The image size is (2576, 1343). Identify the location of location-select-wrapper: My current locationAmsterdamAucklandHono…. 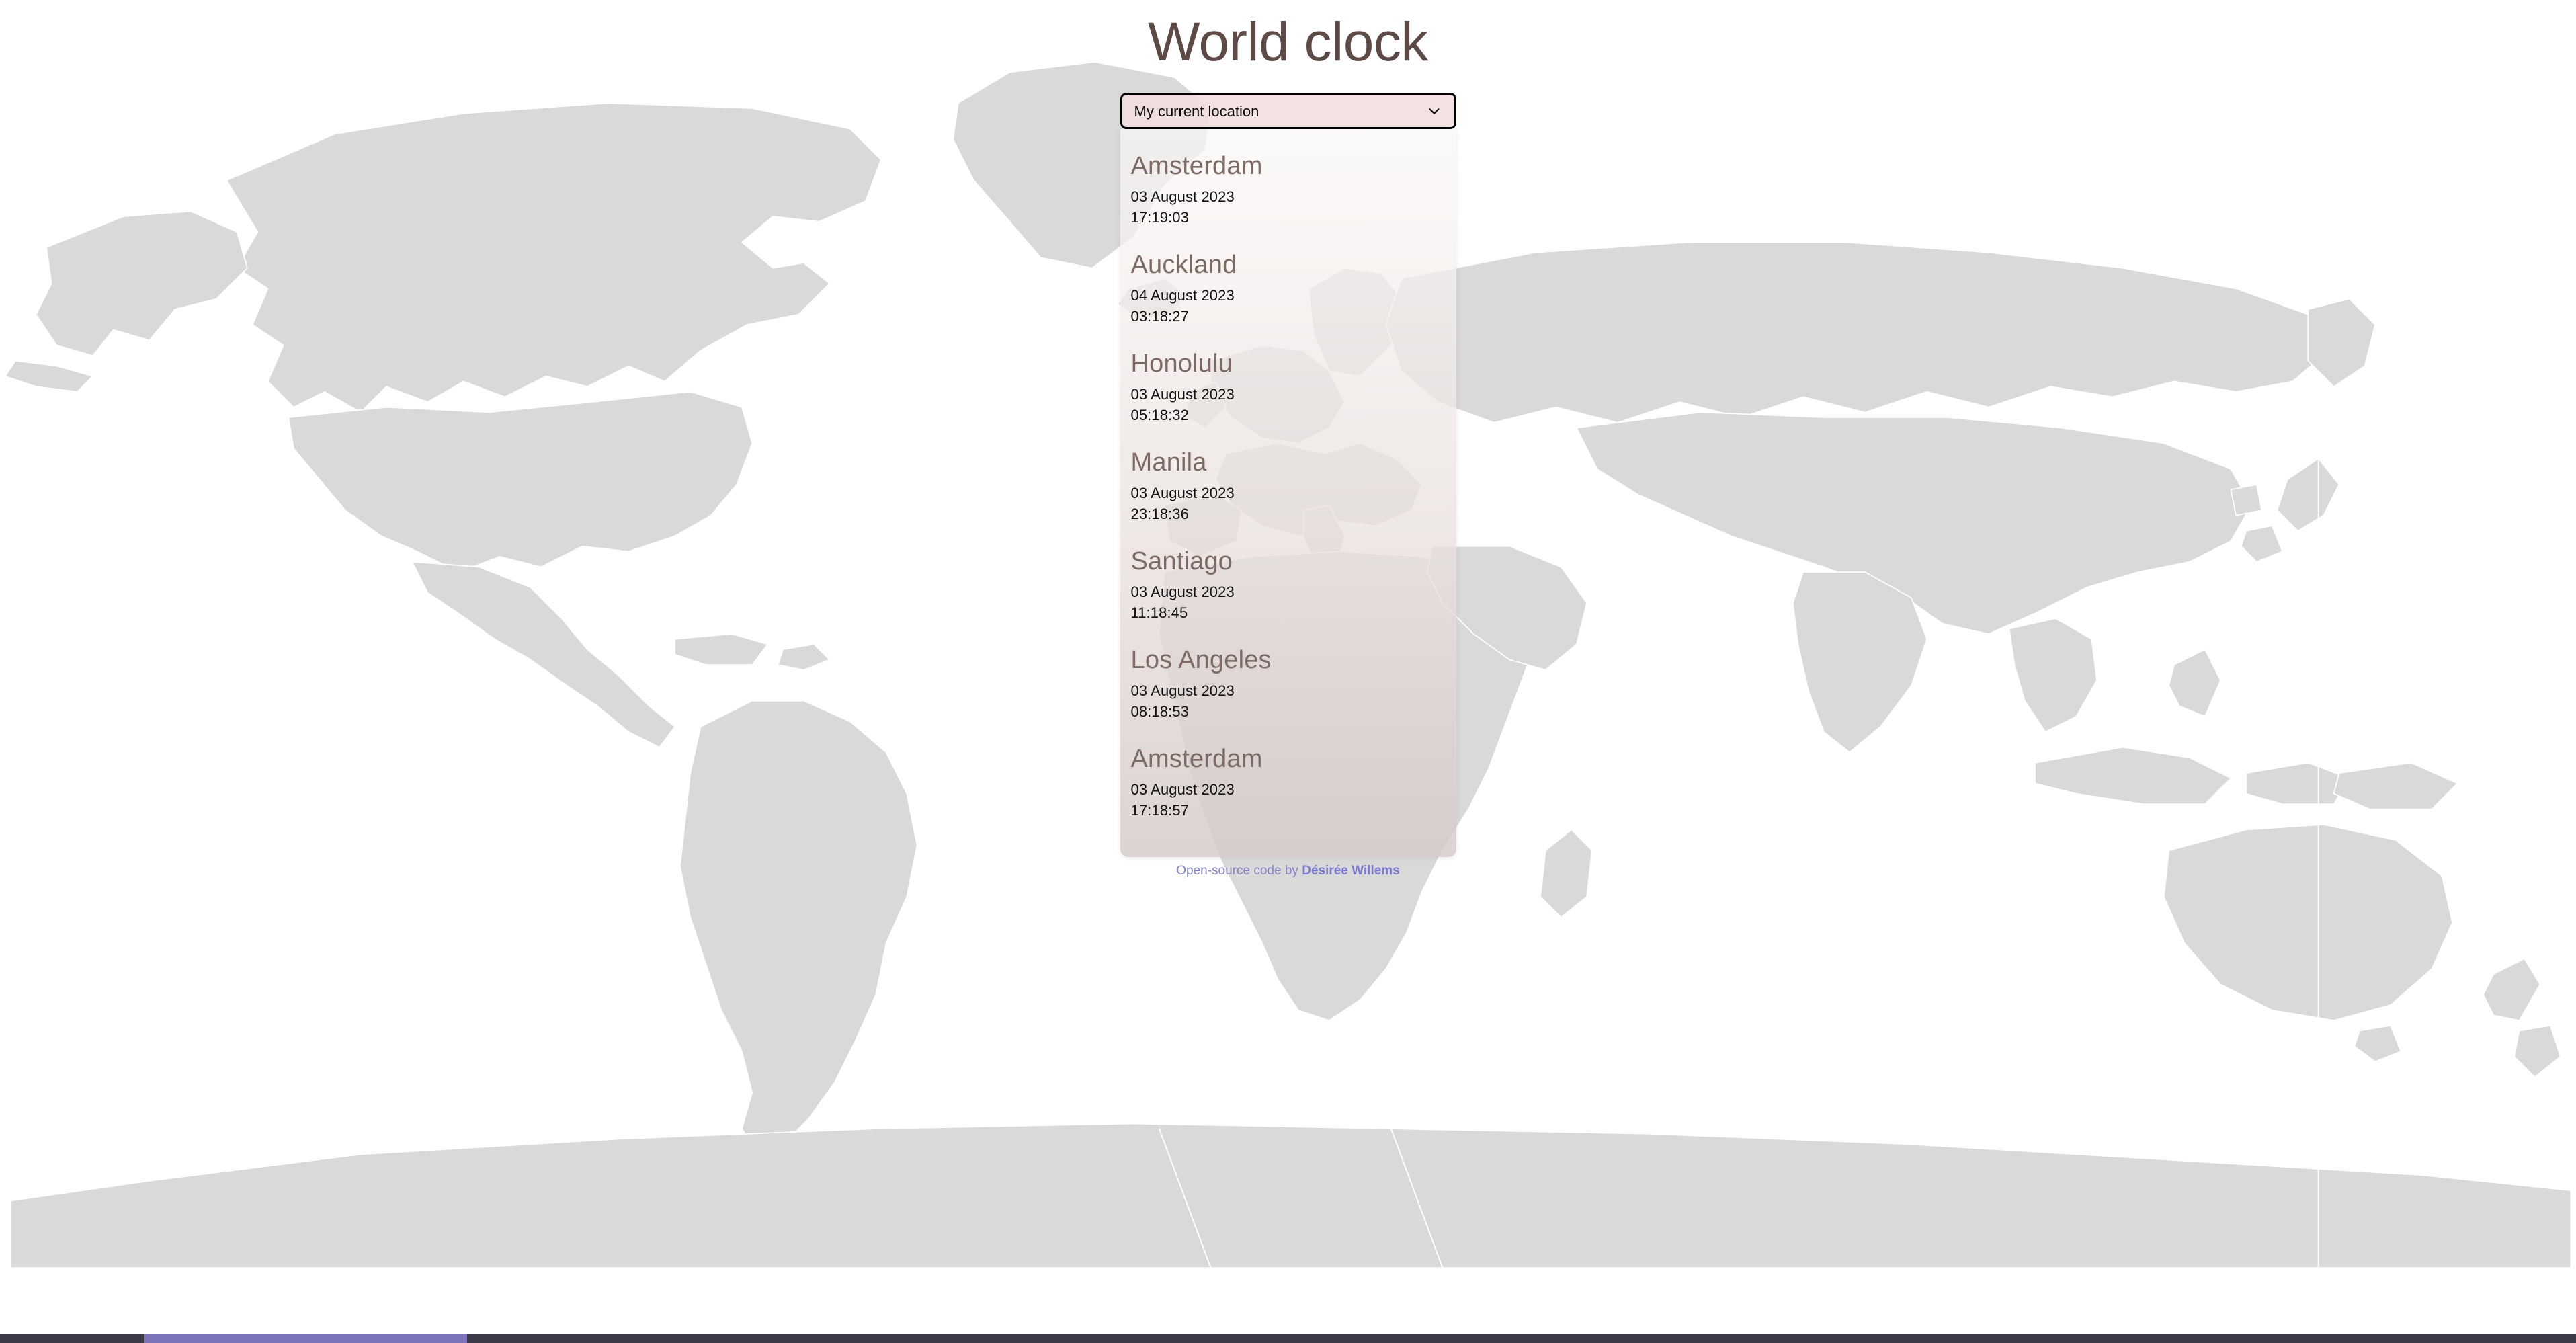
(1288, 111).